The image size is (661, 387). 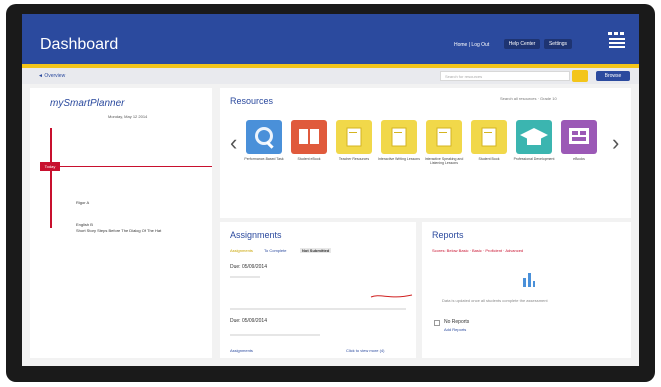 I want to click on search-badge-icon, so click(x=264, y=138).